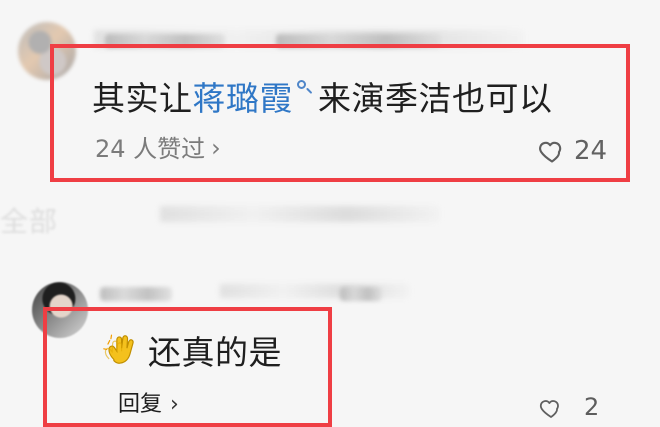  What do you see at coordinates (29, 221) in the screenshot?
I see `section-ghost-label: 全部` at bounding box center [29, 221].